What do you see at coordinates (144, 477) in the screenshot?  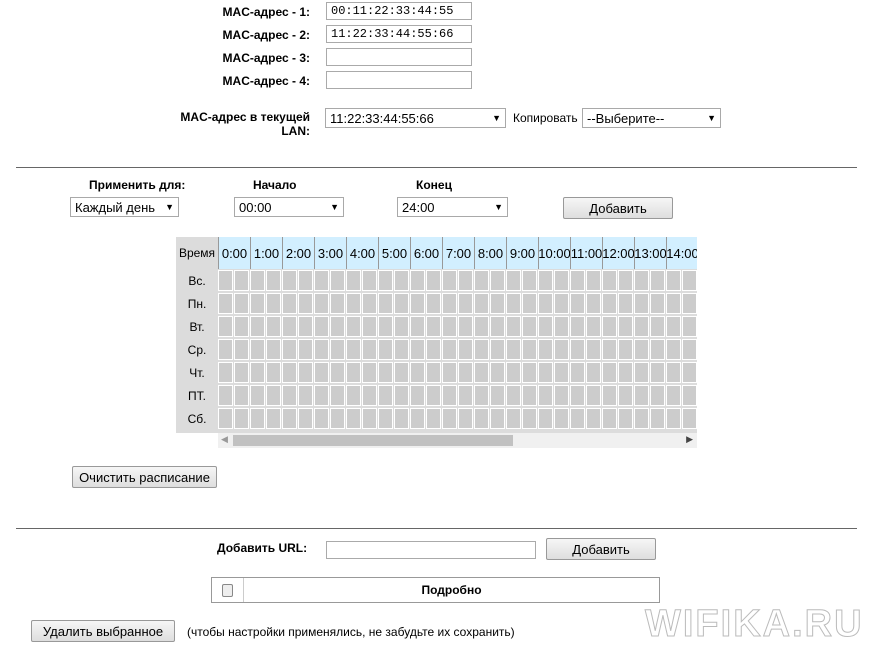 I see `clear-schedule-button: Очистить расписание` at bounding box center [144, 477].